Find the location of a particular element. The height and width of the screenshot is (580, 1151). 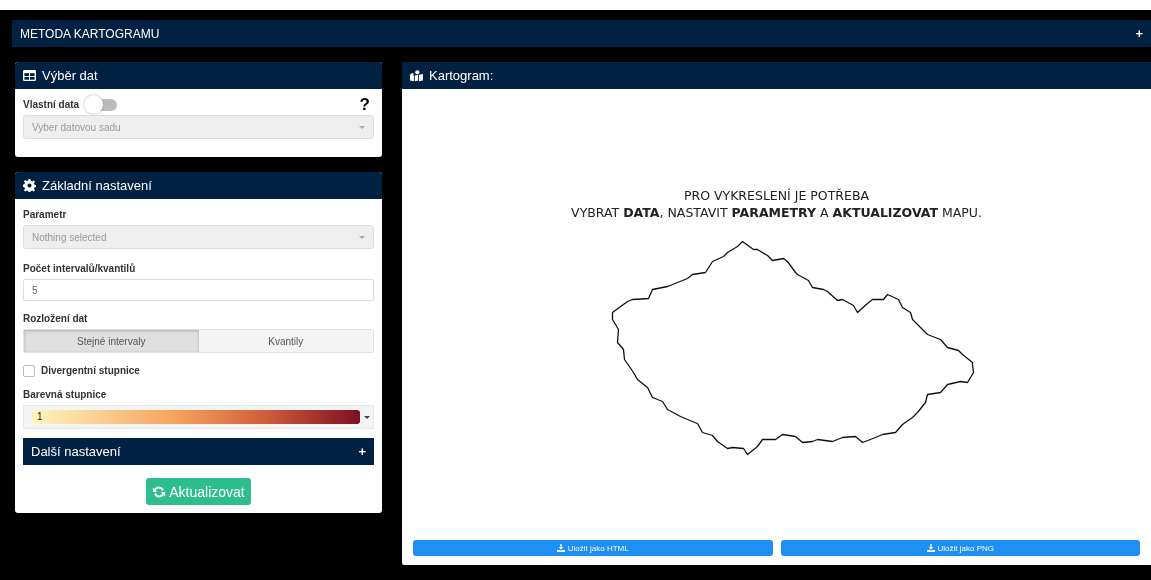

input-field: 5 is located at coordinates (198, 290).